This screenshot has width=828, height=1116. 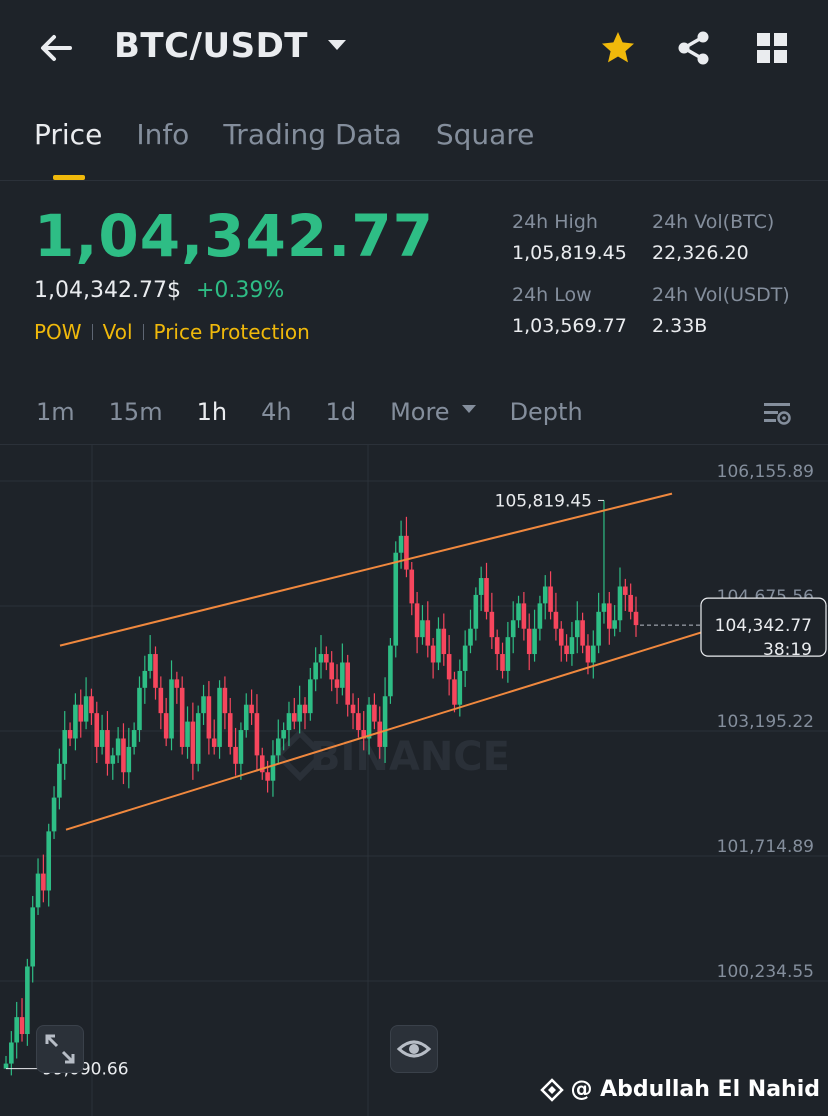 I want to click on tag-separator, so click(x=143, y=332).